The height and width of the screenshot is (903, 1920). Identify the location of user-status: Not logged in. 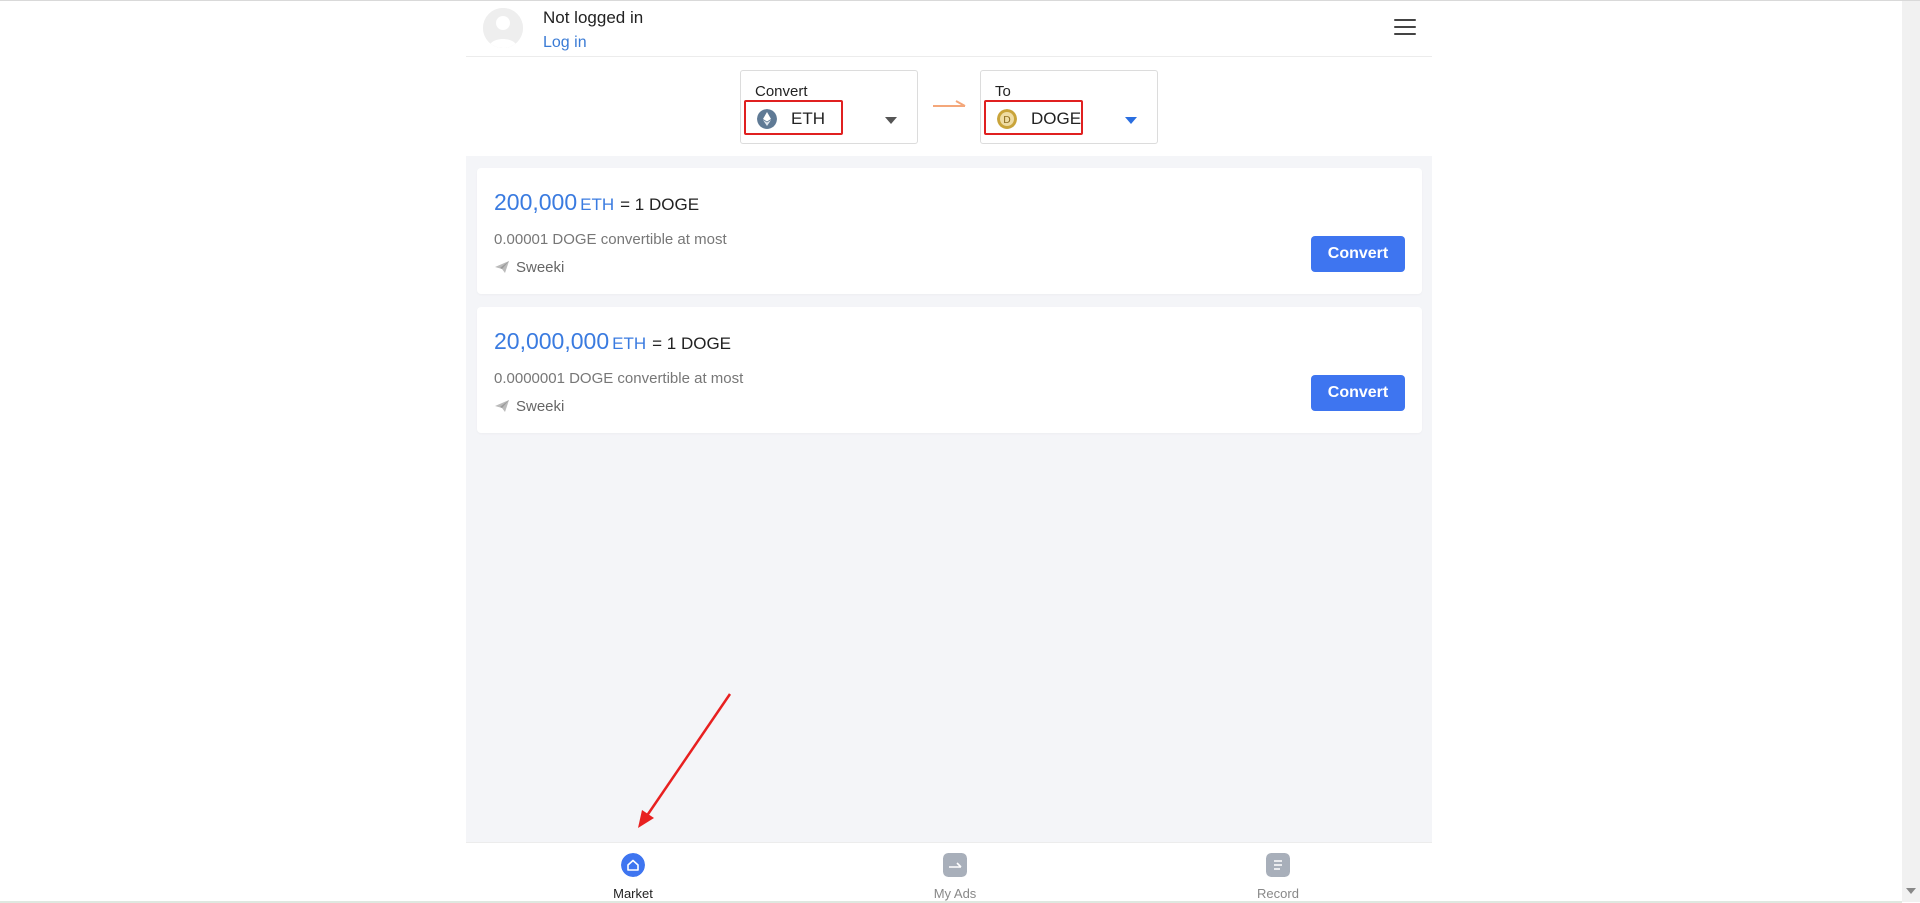
(593, 17).